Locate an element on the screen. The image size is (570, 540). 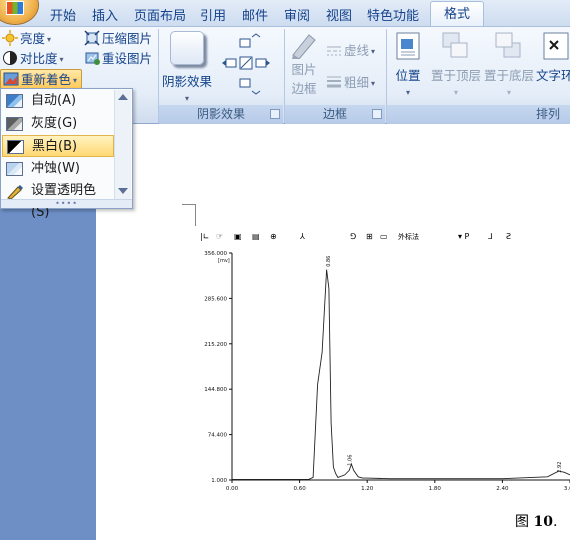
washout-icon is located at coordinates (14, 168).